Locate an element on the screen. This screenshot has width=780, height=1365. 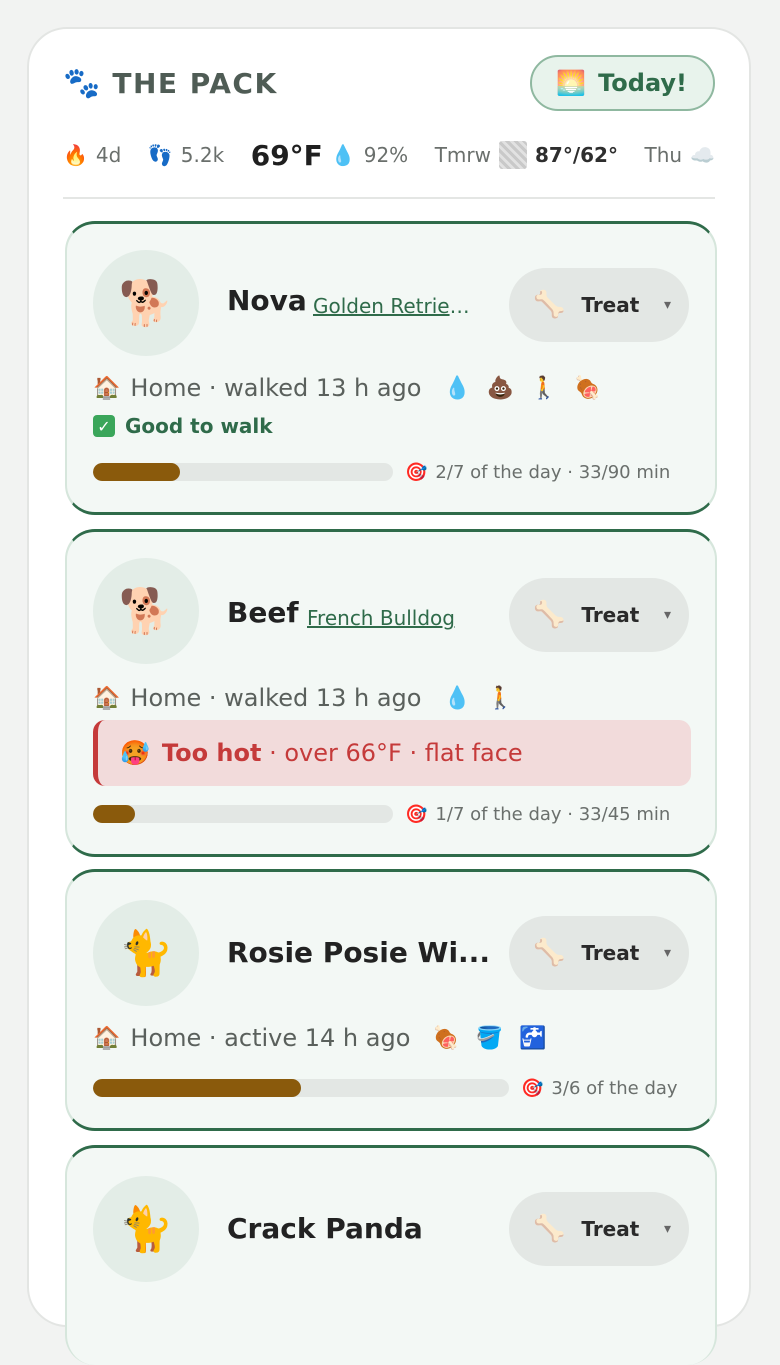
status-line: 🏠 Home · walked 13 h ago 💧 🚶 is located at coordinates (303, 698).